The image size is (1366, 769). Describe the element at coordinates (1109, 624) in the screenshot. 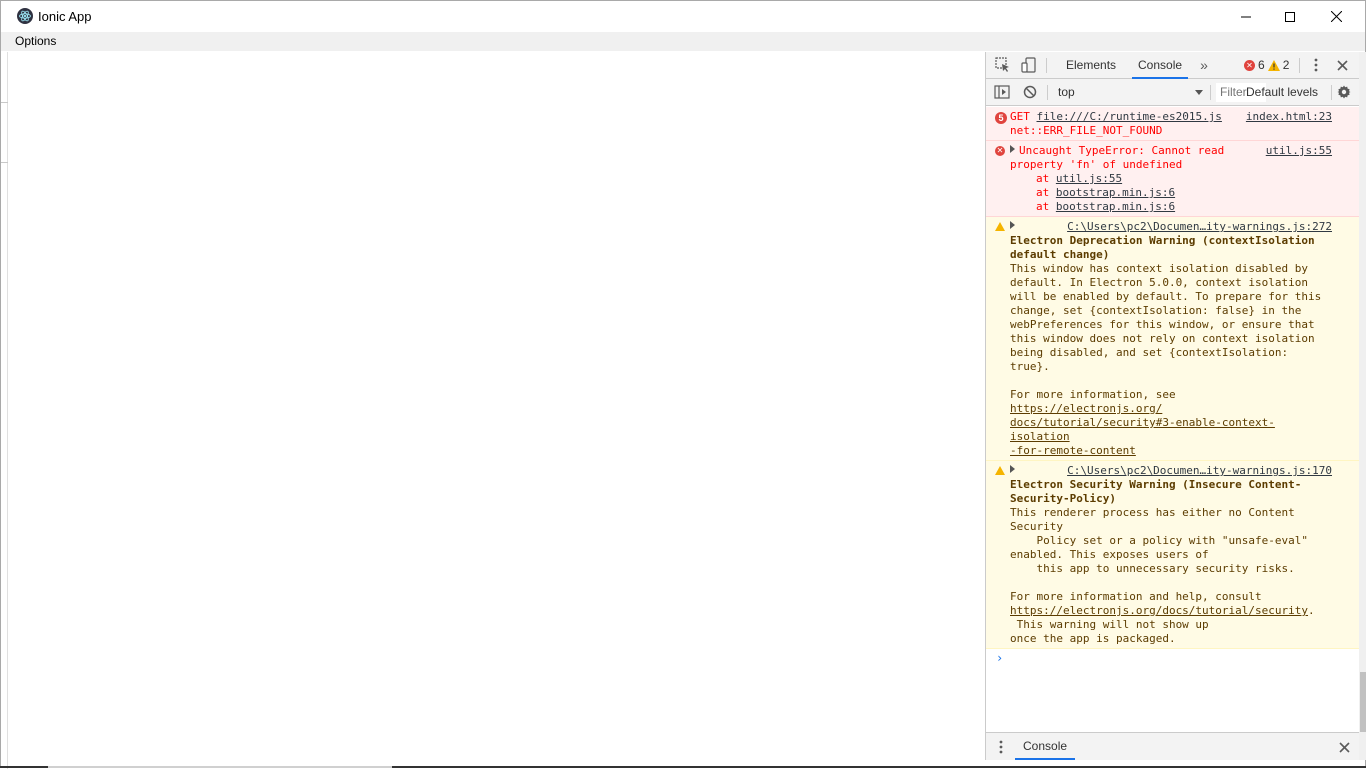

I see `warning-tail: This warning will not show up` at that location.